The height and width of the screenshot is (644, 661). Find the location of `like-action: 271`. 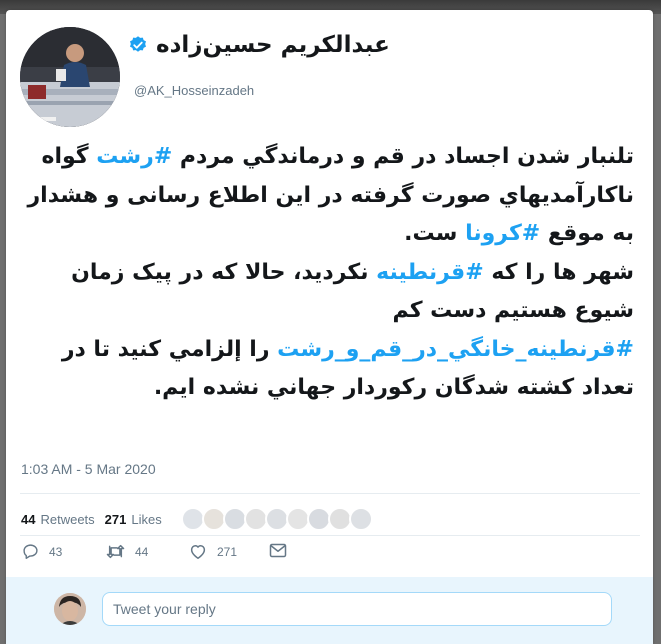

like-action: 271 is located at coordinates (213, 551).